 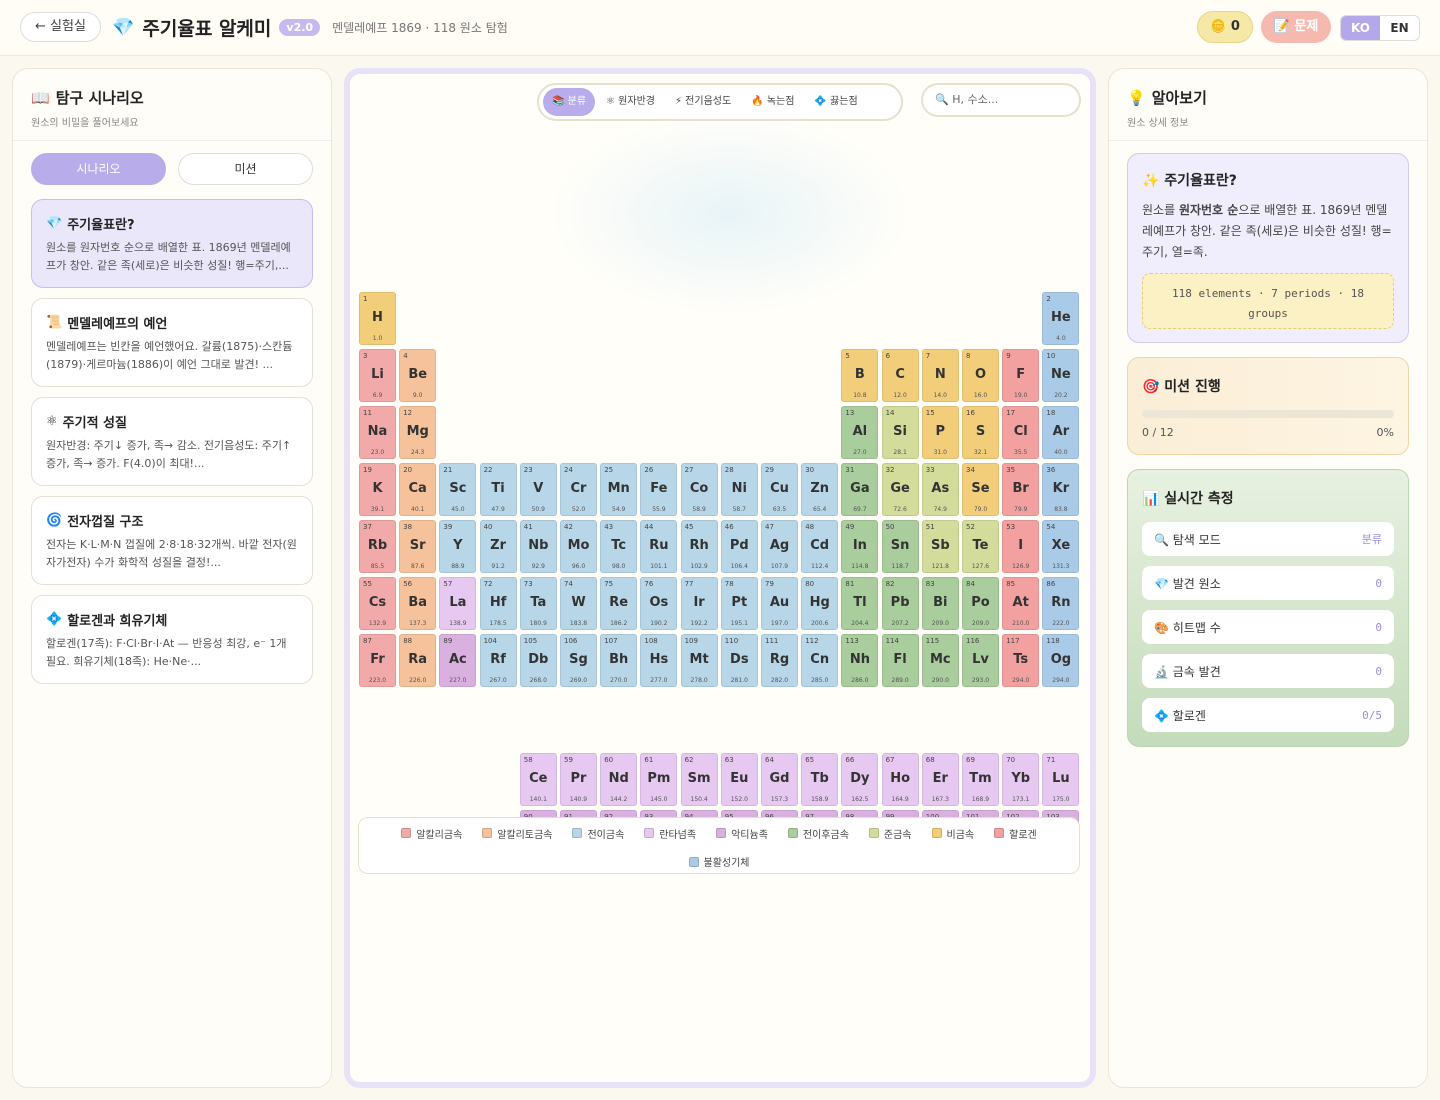 What do you see at coordinates (900, 779) in the screenshot?
I see `element-ho: 67 Ho 164.9` at bounding box center [900, 779].